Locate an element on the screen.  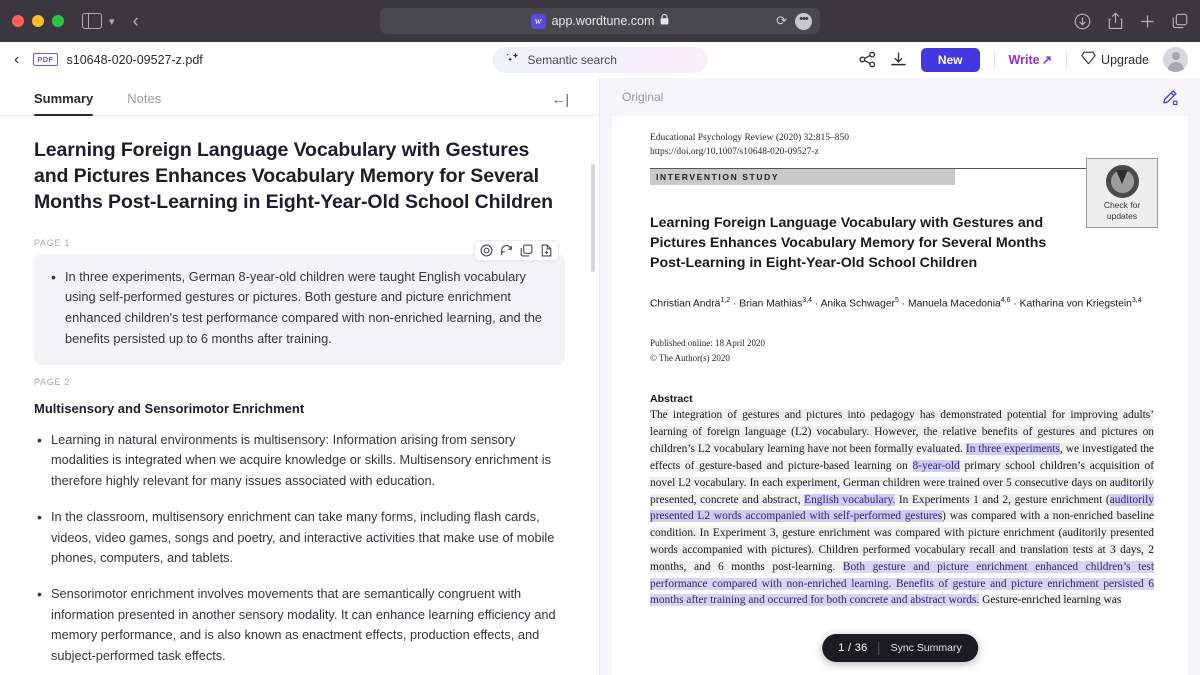
crossmark-line-2: updates is located at coordinates (1122, 215).